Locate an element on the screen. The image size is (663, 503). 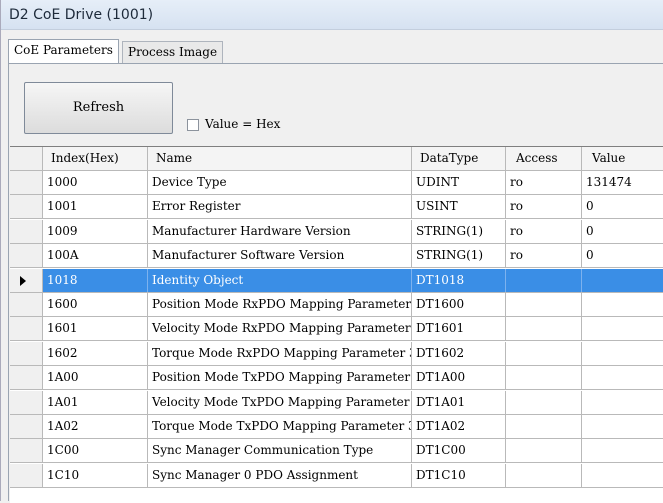
tab-process-image: Process Image is located at coordinates (173, 52).